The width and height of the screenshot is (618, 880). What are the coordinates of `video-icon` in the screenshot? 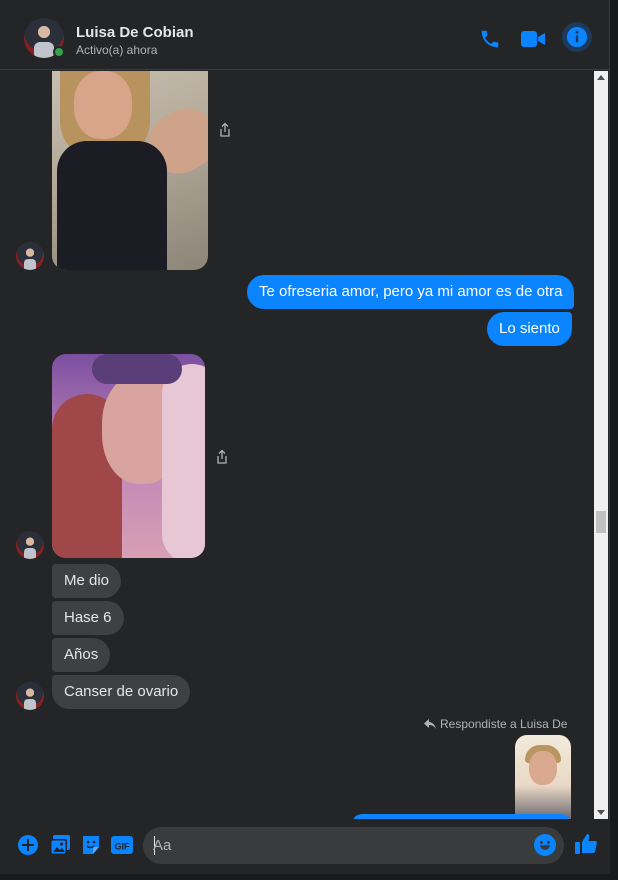 It's located at (533, 39).